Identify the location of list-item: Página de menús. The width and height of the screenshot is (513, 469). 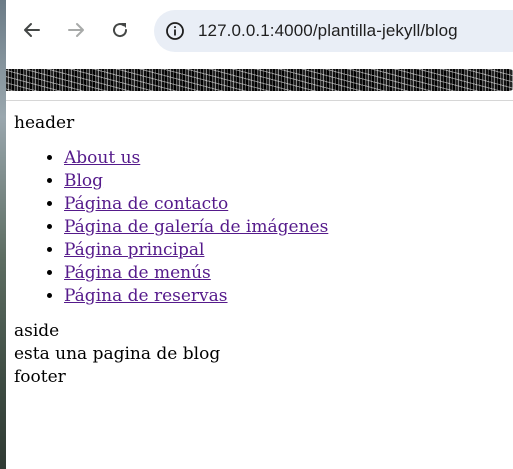
(288, 273).